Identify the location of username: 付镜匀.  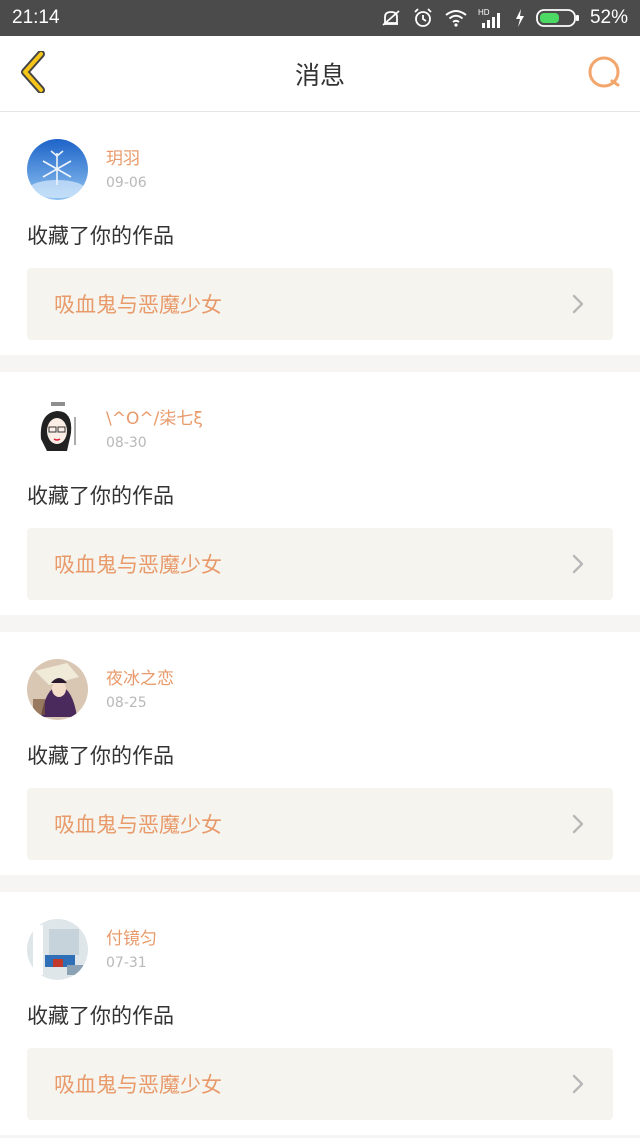
(131, 939).